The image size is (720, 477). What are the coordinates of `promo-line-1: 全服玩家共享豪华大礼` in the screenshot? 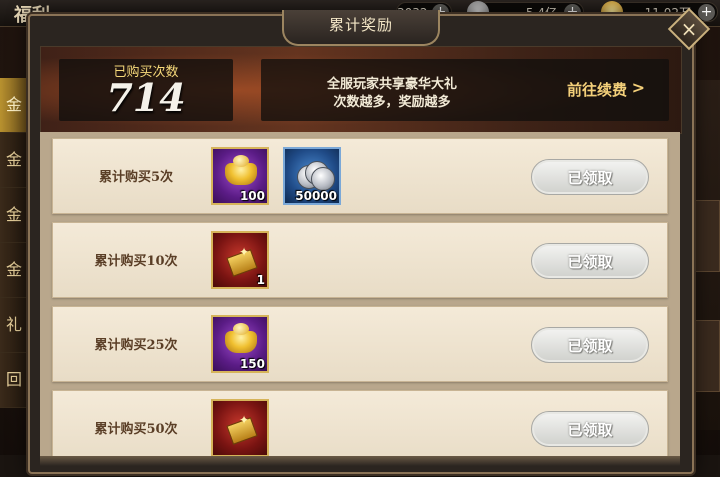 It's located at (391, 84).